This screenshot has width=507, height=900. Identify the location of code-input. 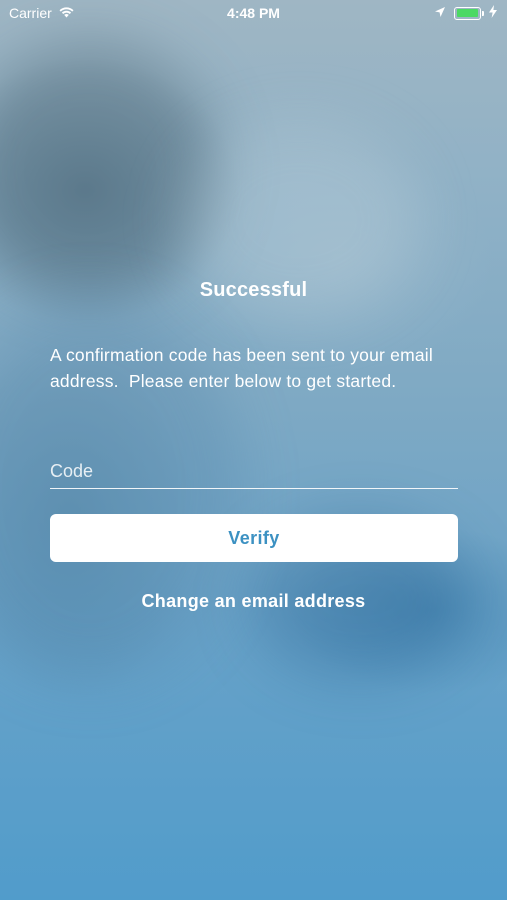
(254, 471).